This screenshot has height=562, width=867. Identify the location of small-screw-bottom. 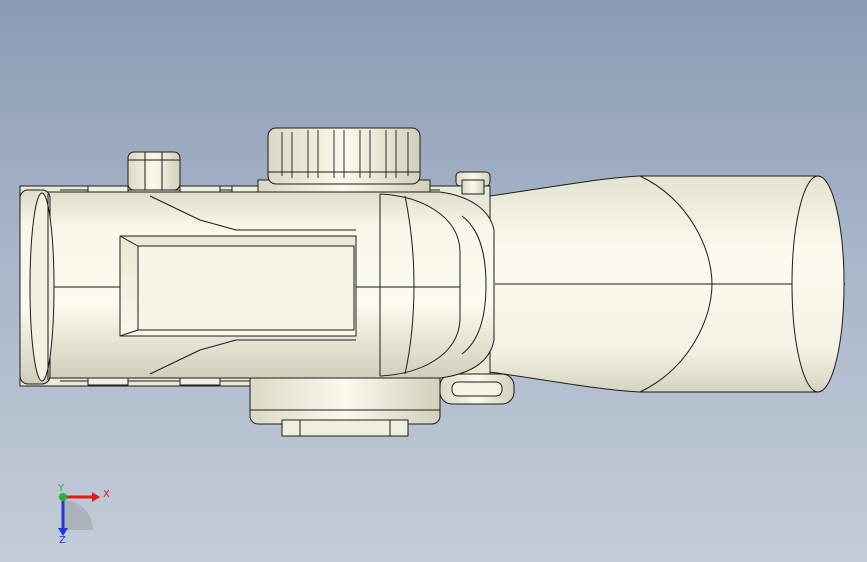
(477, 389).